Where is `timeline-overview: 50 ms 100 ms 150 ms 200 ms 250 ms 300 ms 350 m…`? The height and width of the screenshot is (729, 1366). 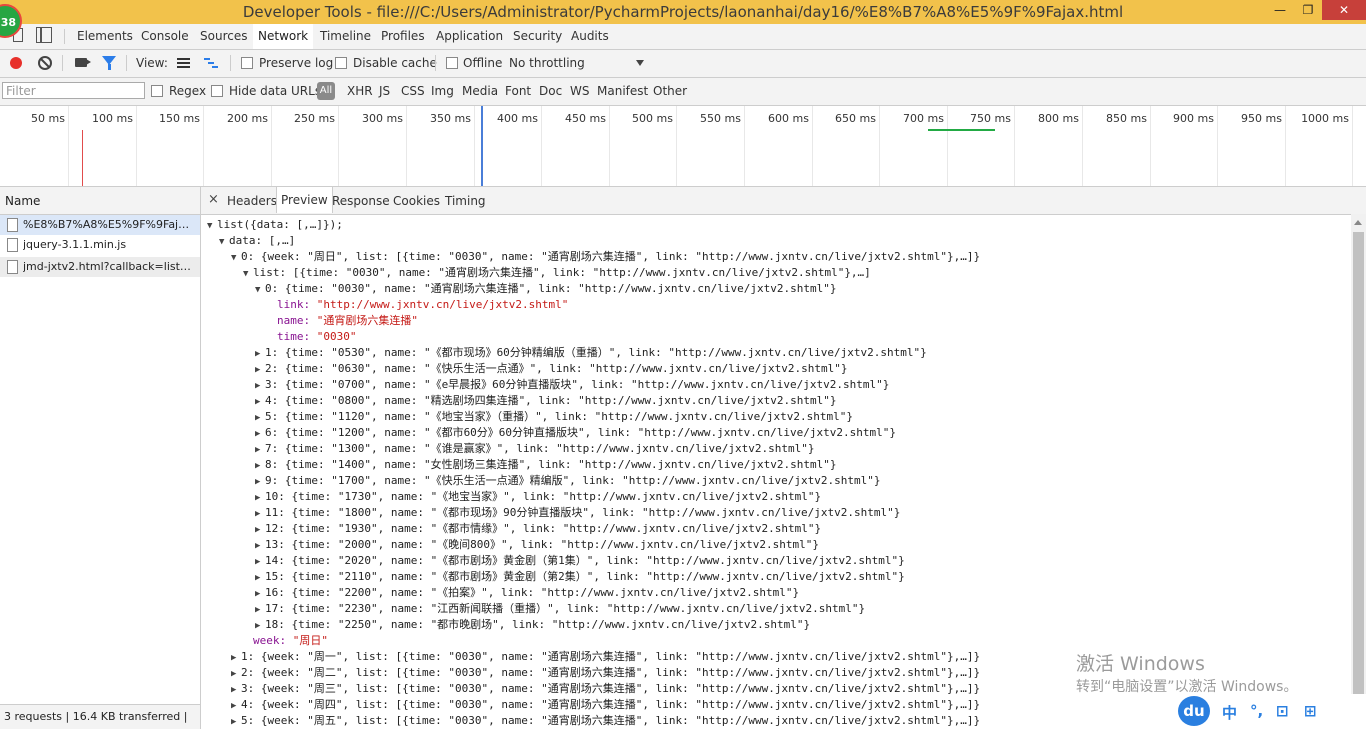
timeline-overview: 50 ms 100 ms 150 ms 200 ms 250 ms 300 ms 350 m… is located at coordinates (683, 146).